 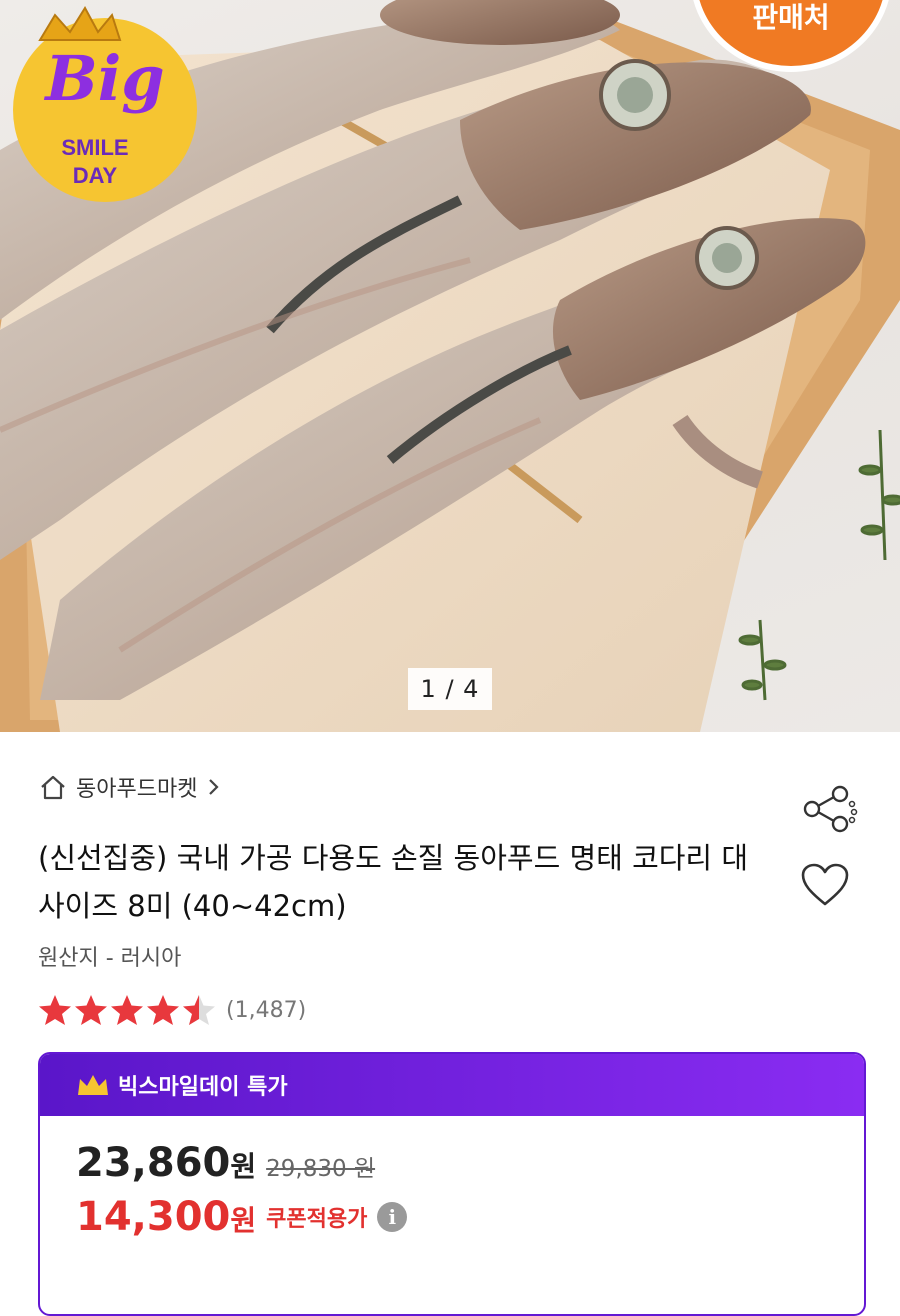 I want to click on sale-price: 23,860원, so click(x=166, y=1163).